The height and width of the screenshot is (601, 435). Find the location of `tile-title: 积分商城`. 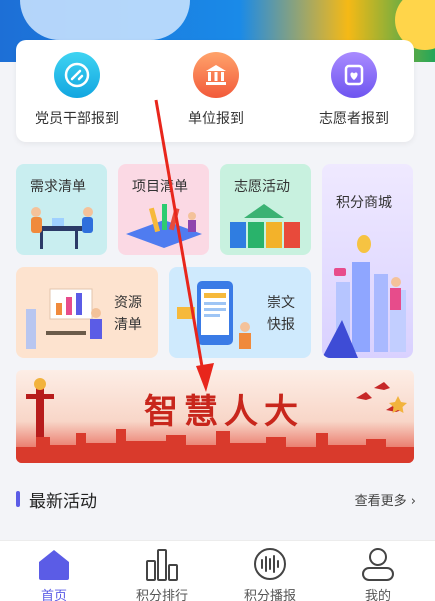

tile-title: 积分商城 is located at coordinates (364, 203).